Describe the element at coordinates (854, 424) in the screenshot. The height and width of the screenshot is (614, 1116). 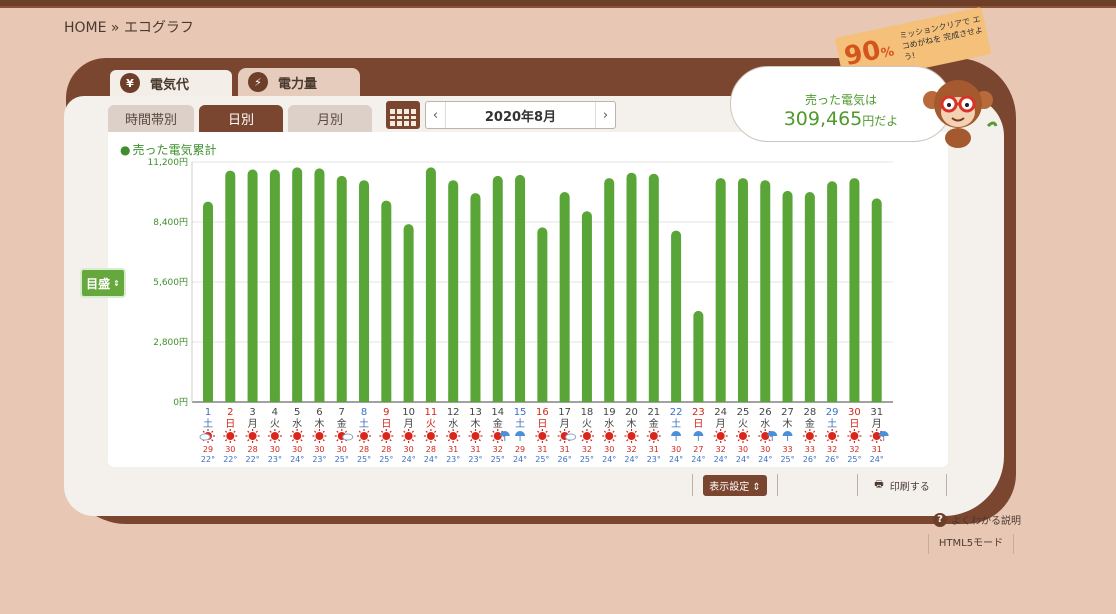
I see `weekday-label: 日` at that location.